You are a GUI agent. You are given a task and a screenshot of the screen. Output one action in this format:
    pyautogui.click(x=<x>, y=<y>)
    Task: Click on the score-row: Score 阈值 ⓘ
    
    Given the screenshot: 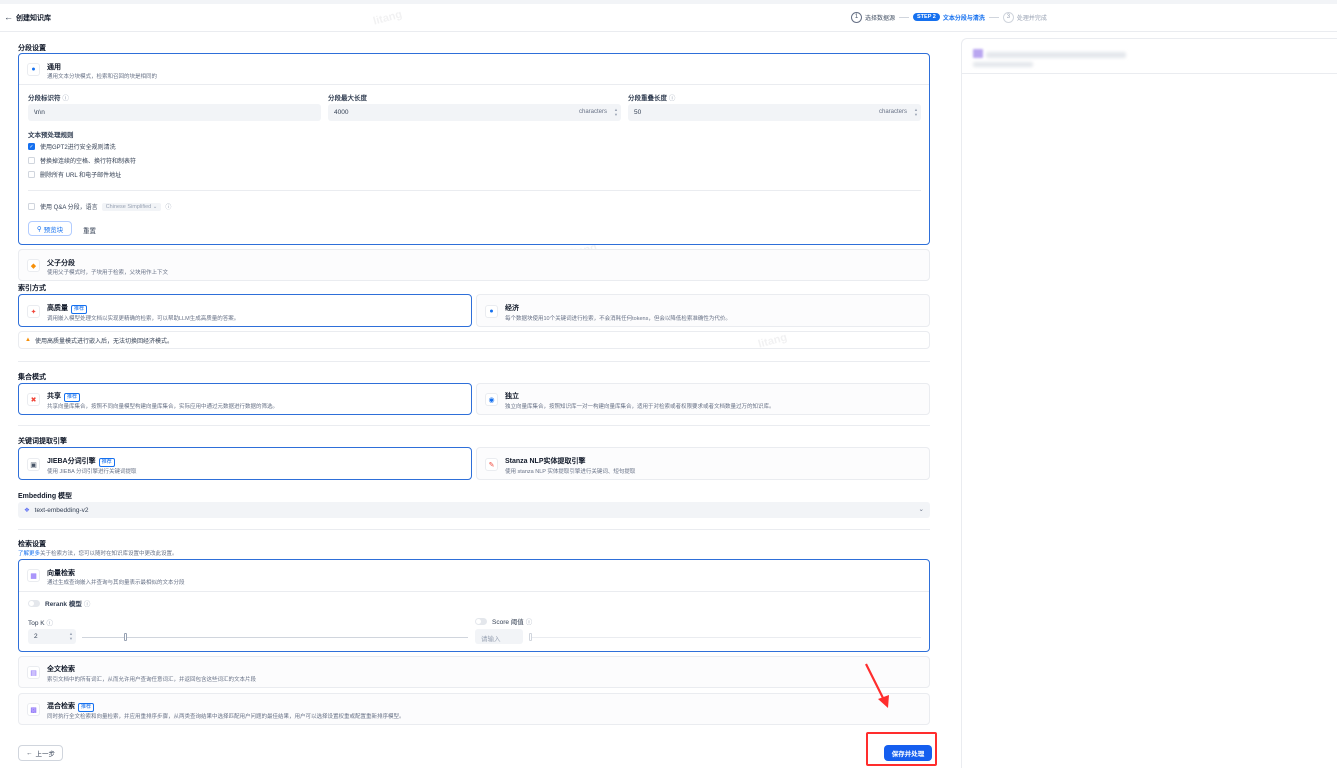 What is the action you would take?
    pyautogui.click(x=503, y=621)
    